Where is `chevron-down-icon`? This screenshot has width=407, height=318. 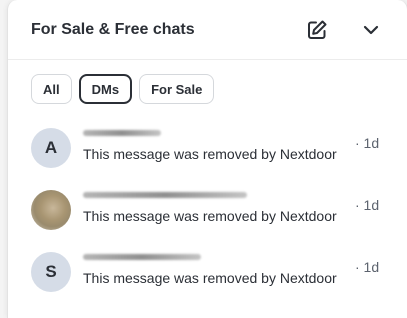 chevron-down-icon is located at coordinates (371, 30).